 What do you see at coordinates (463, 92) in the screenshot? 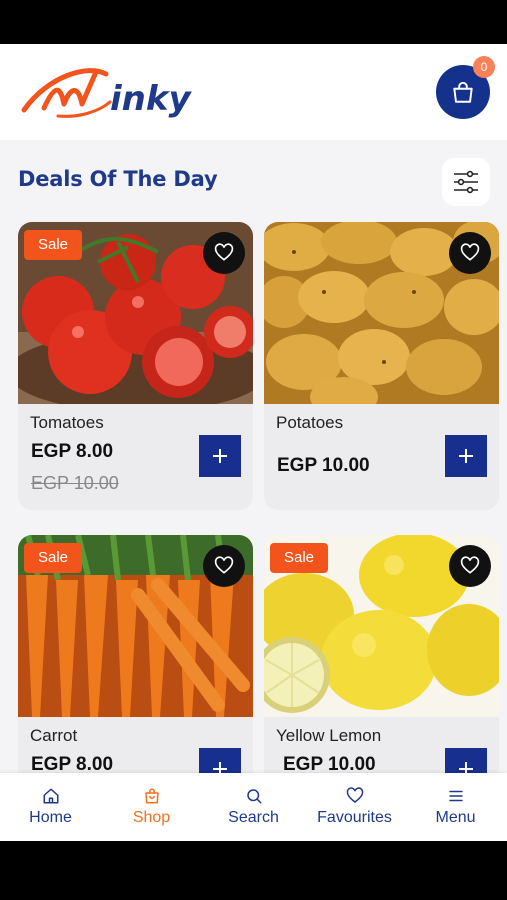
I see `shopping-bag-icon` at bounding box center [463, 92].